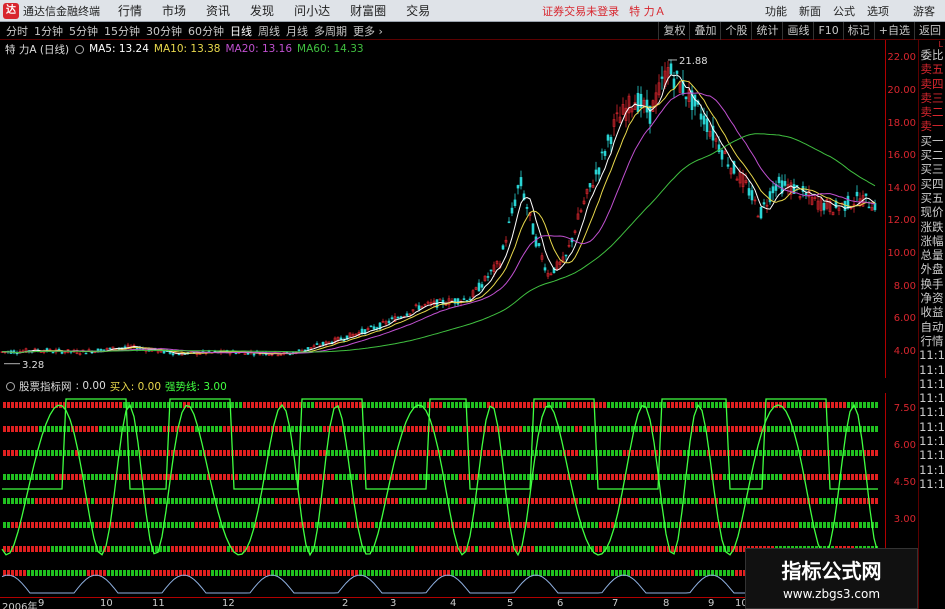  What do you see at coordinates (893, 31) in the screenshot?
I see `tool-add-watch: +自选` at bounding box center [893, 31].